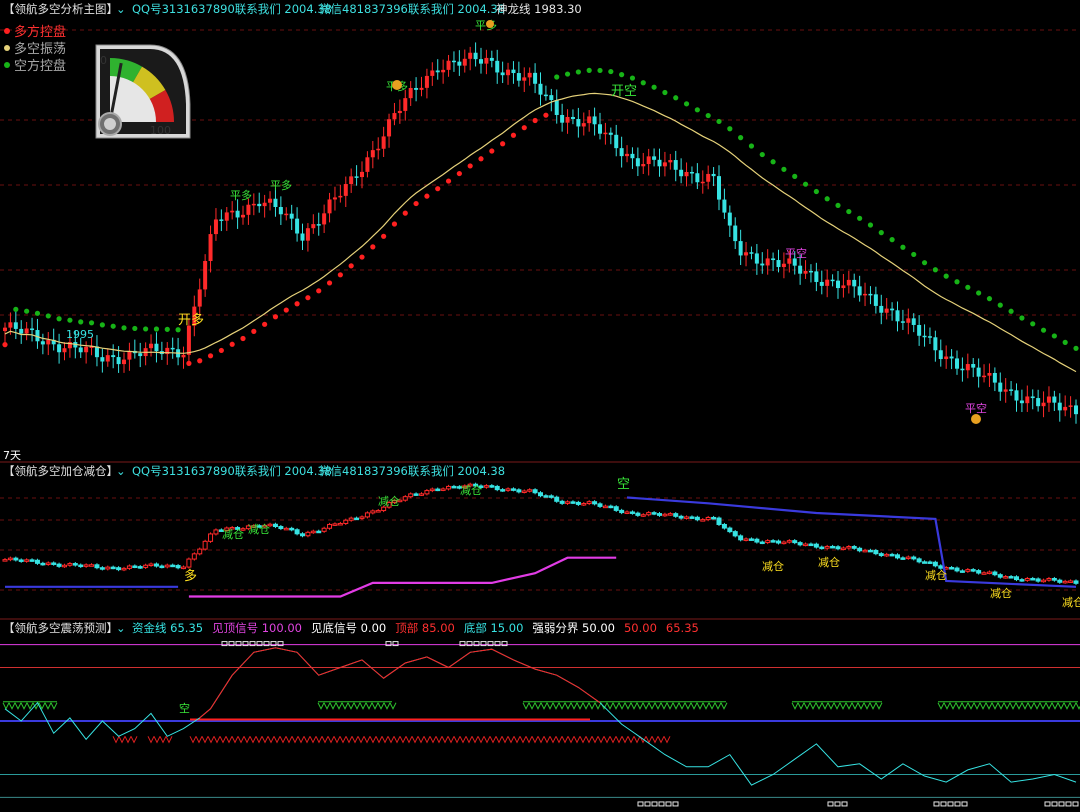  What do you see at coordinates (121, 9) in the screenshot?
I see `panel1-chevron-icon: ⌄` at bounding box center [121, 9].